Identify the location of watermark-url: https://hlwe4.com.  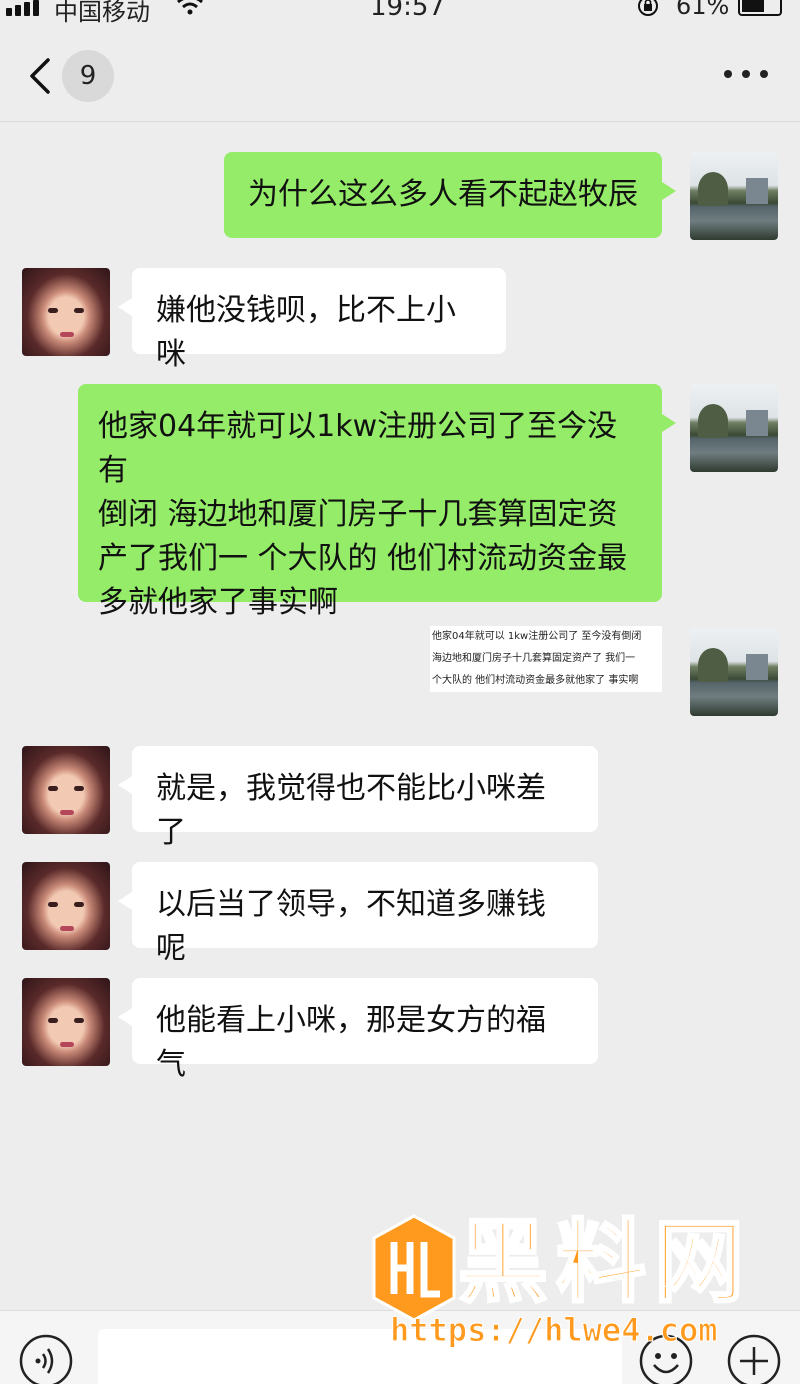
(554, 1330).